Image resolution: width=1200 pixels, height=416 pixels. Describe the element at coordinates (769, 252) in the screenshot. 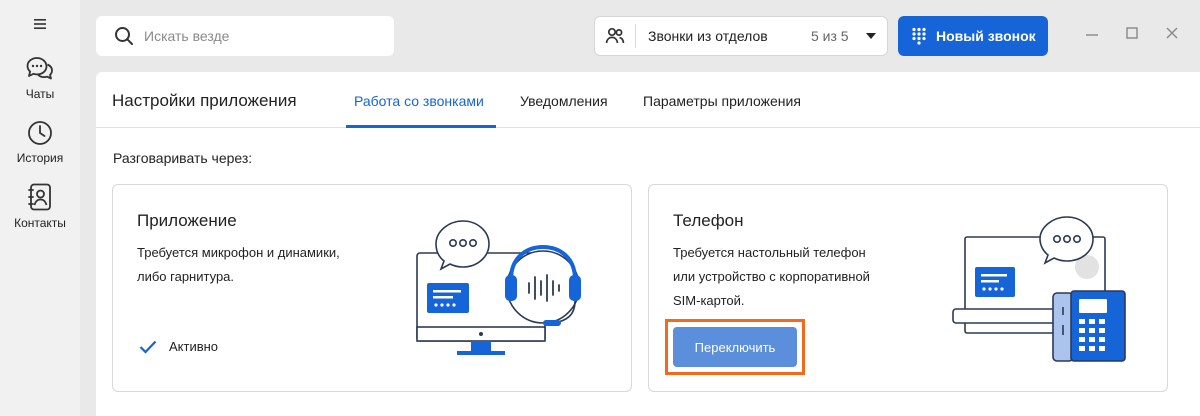

I see `phone-desc-line: Требуется настольный телефон` at that location.